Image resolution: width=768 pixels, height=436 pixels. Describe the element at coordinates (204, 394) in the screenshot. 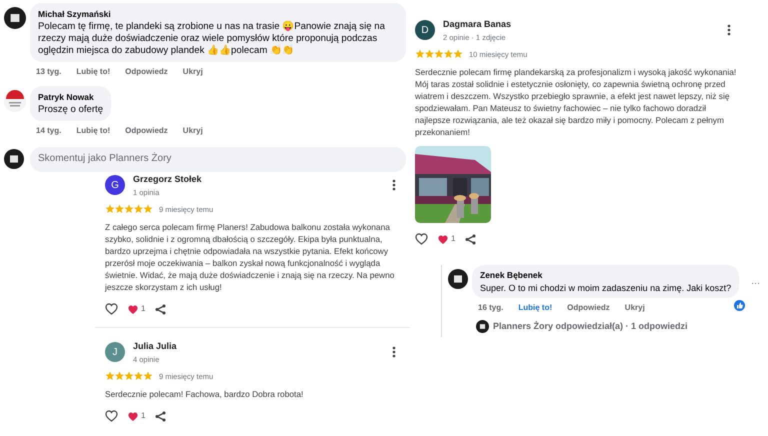

I see `review-text: Serdecznie polecam! Fachowa, bardzo Dobra robota!` at that location.